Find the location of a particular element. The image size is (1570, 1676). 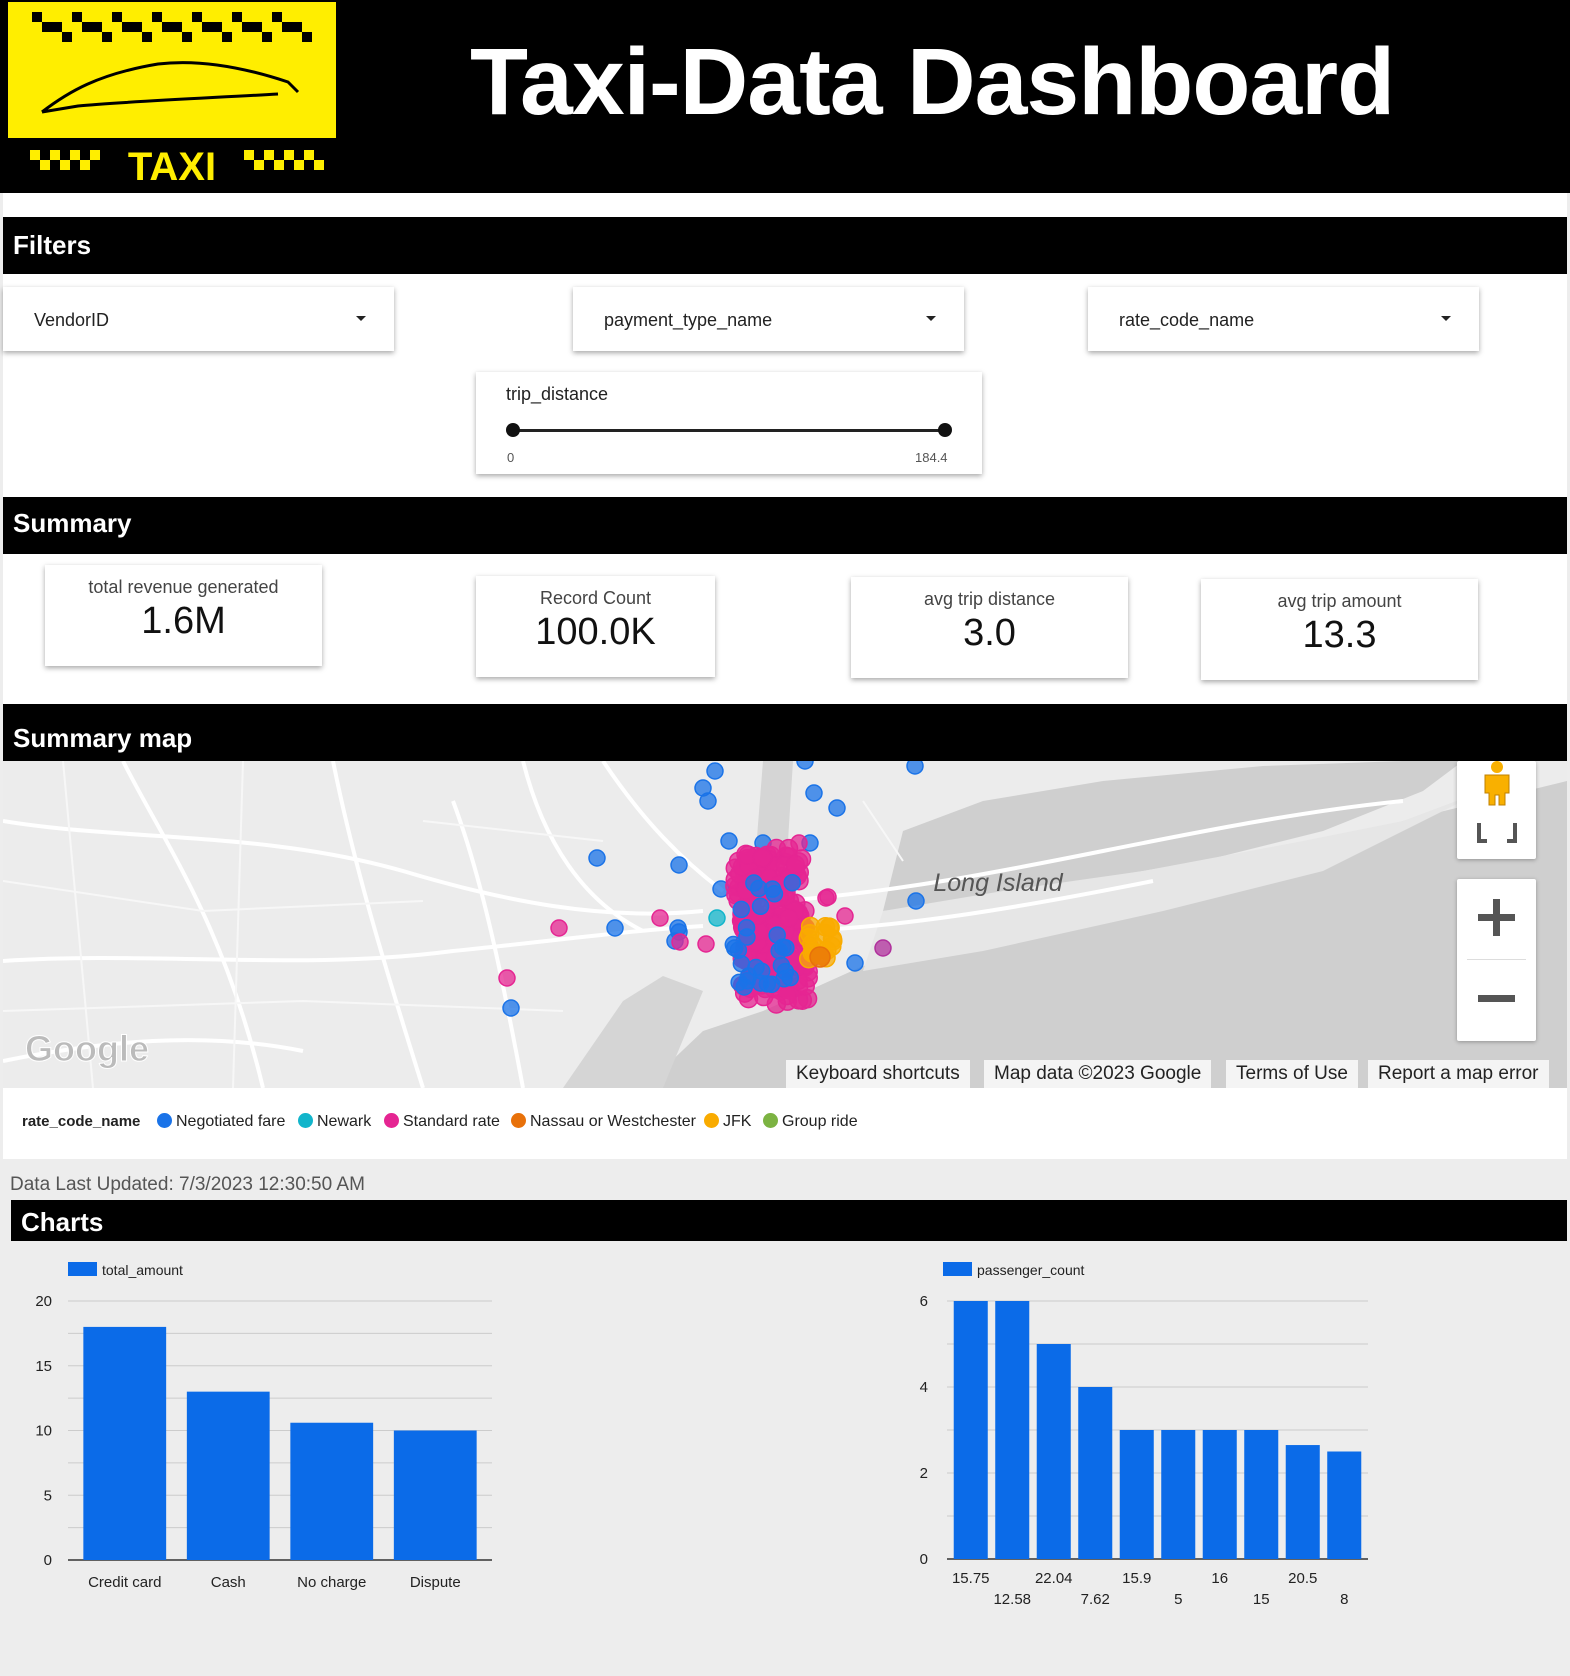

minus-icon is located at coordinates (1496, 998).